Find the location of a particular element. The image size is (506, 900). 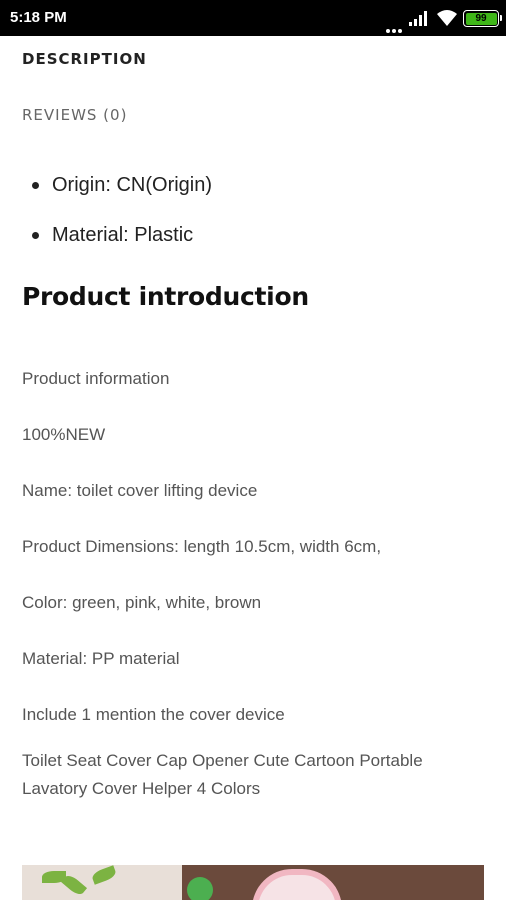

signal-icon is located at coordinates (418, 18).